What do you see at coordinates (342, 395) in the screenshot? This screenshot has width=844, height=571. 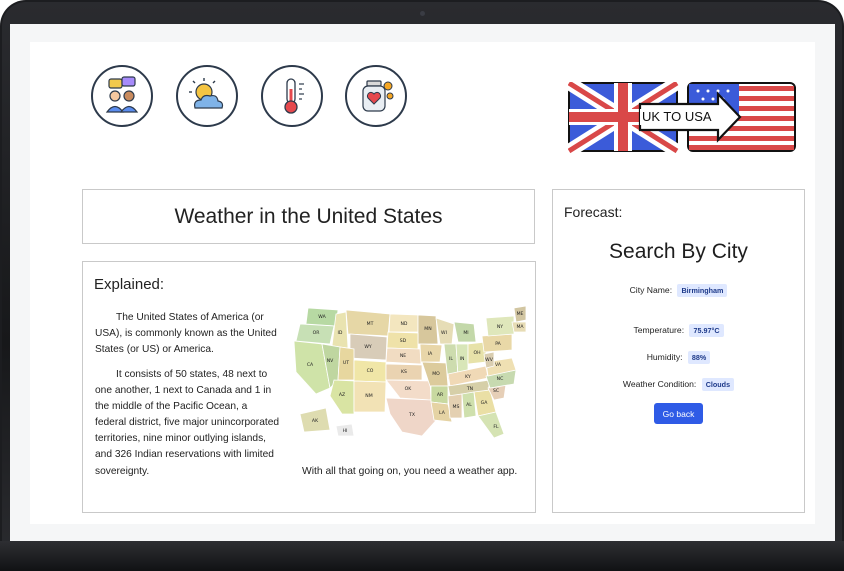 I see `svg-text: AZ` at bounding box center [342, 395].